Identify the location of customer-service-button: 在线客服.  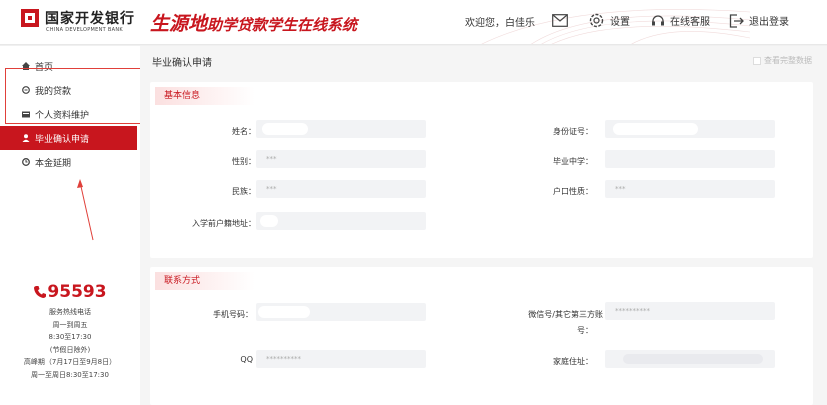
(680, 20).